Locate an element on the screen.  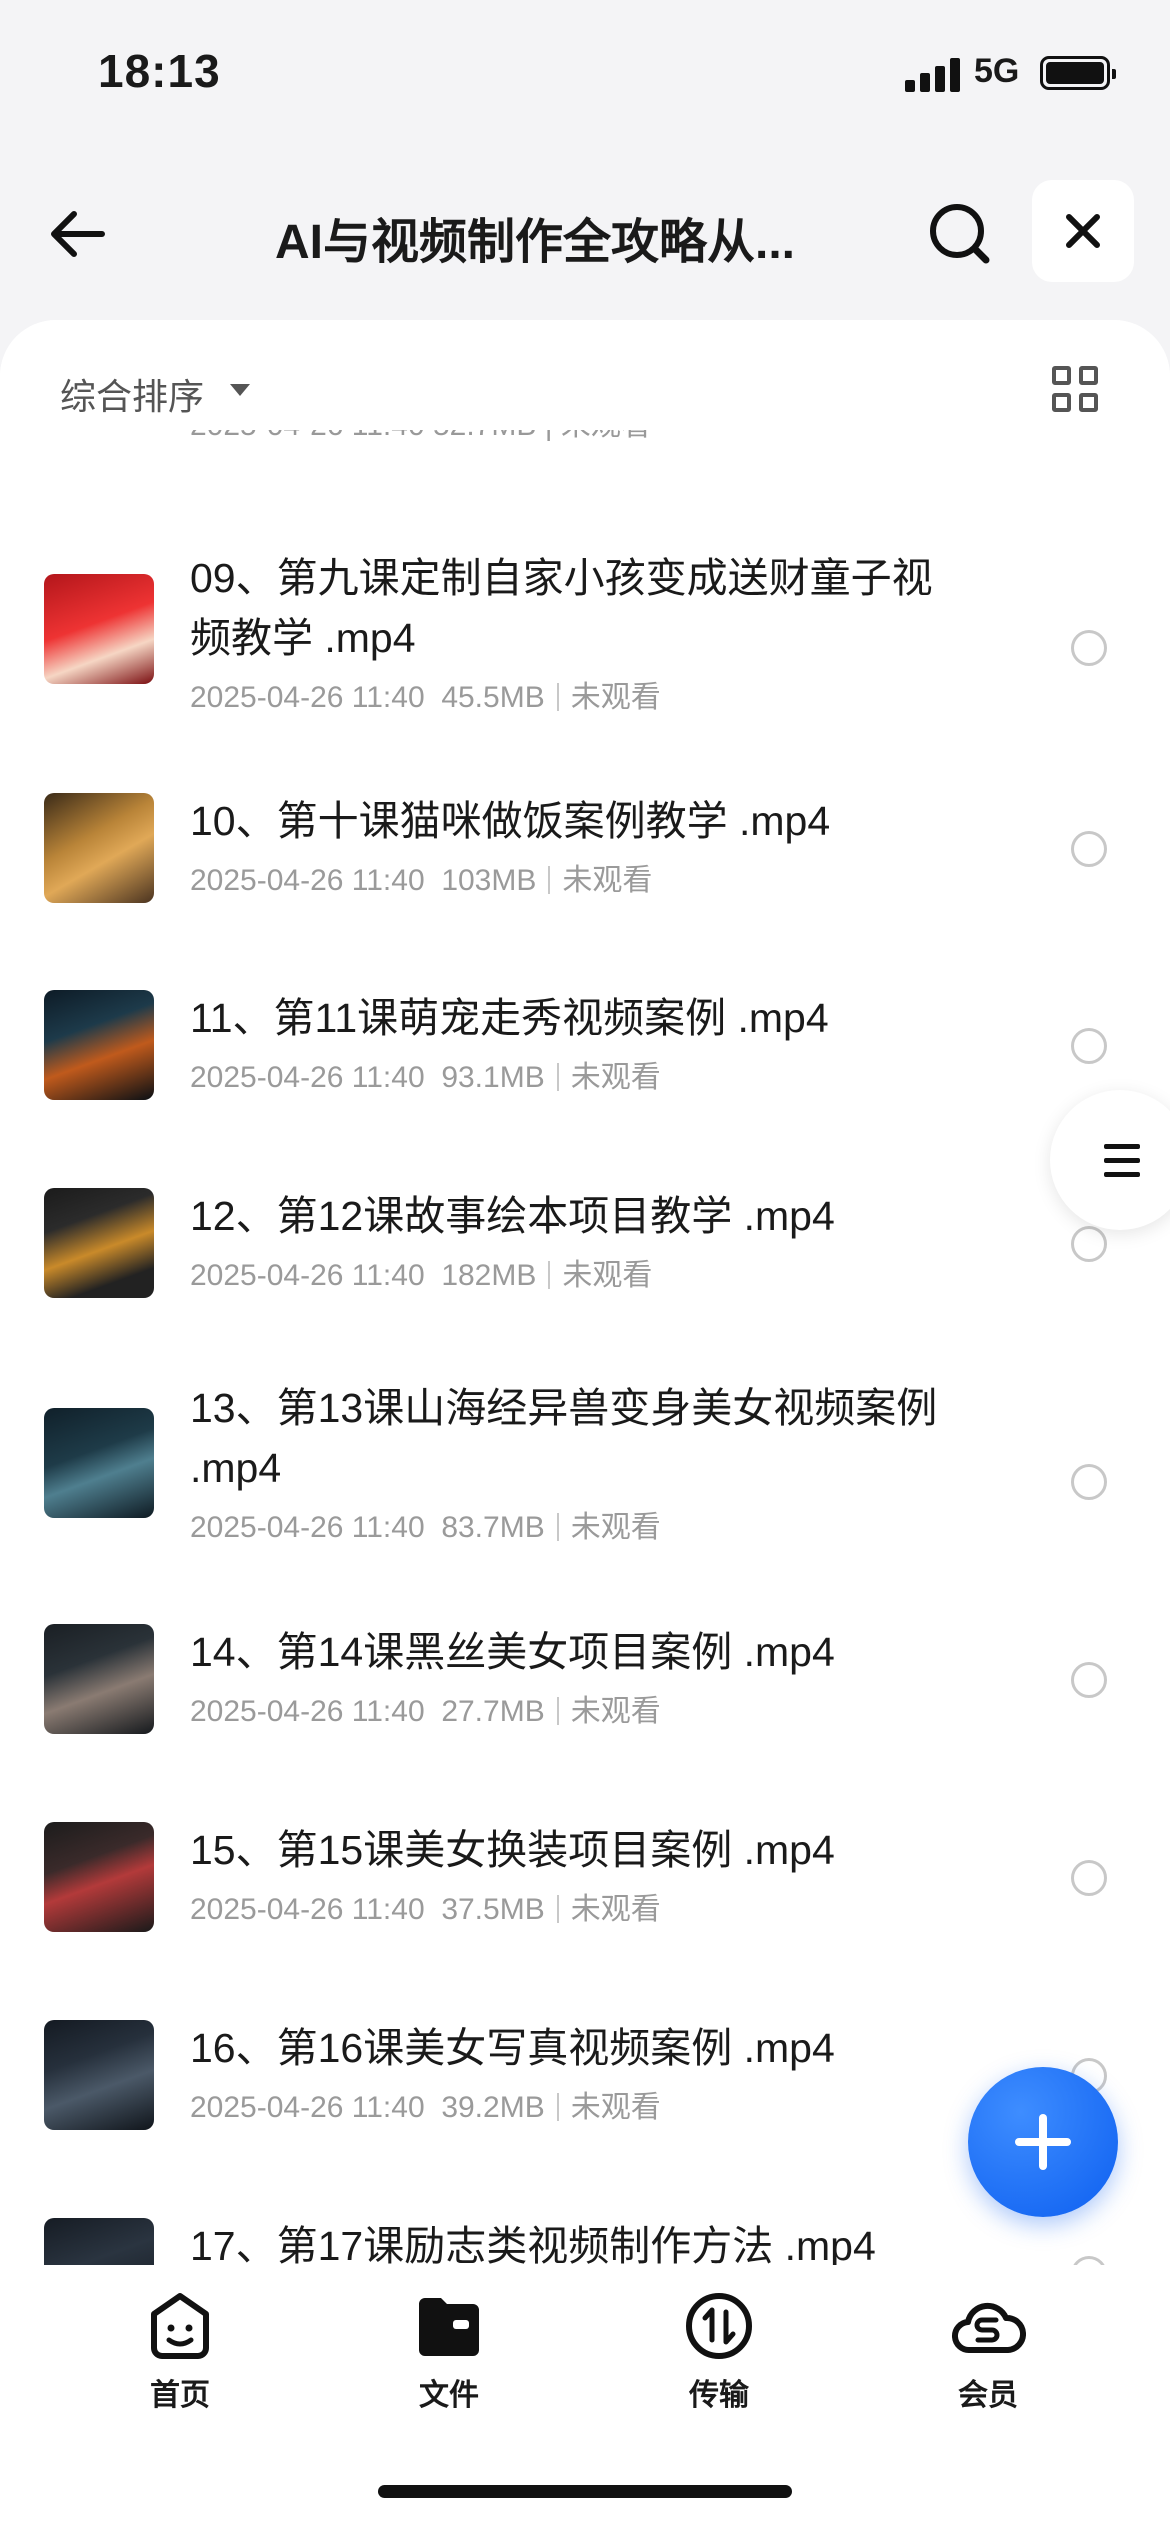
close-button is located at coordinates (1083, 231).